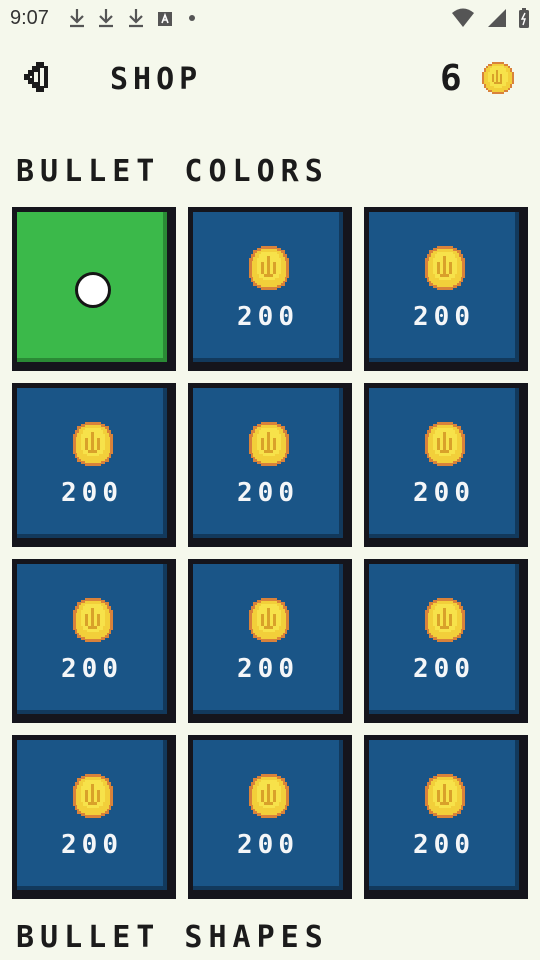  I want to click on shop-item-tile, so click(94, 289).